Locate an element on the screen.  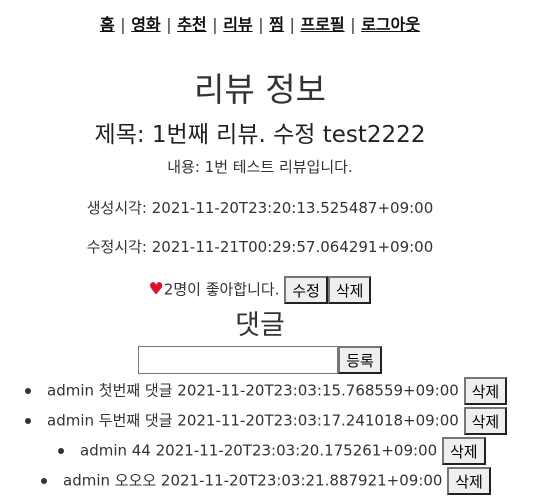
page-title: 리뷰 정보 is located at coordinates (260, 89).